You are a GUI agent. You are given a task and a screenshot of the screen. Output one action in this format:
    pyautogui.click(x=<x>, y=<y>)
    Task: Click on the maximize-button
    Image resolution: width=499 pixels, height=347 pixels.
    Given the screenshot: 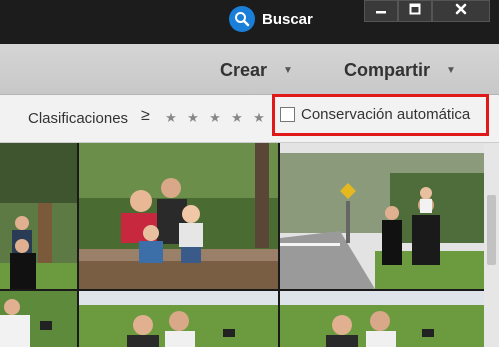 What is the action you would take?
    pyautogui.click(x=415, y=11)
    